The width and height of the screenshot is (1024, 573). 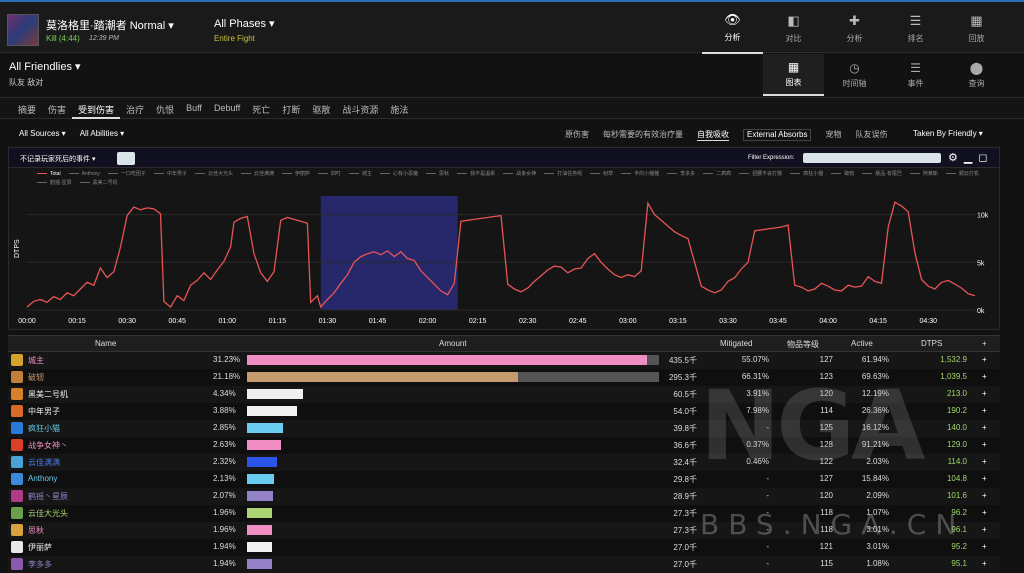 I want to click on tab-6: Debuff, so click(x=227, y=108).